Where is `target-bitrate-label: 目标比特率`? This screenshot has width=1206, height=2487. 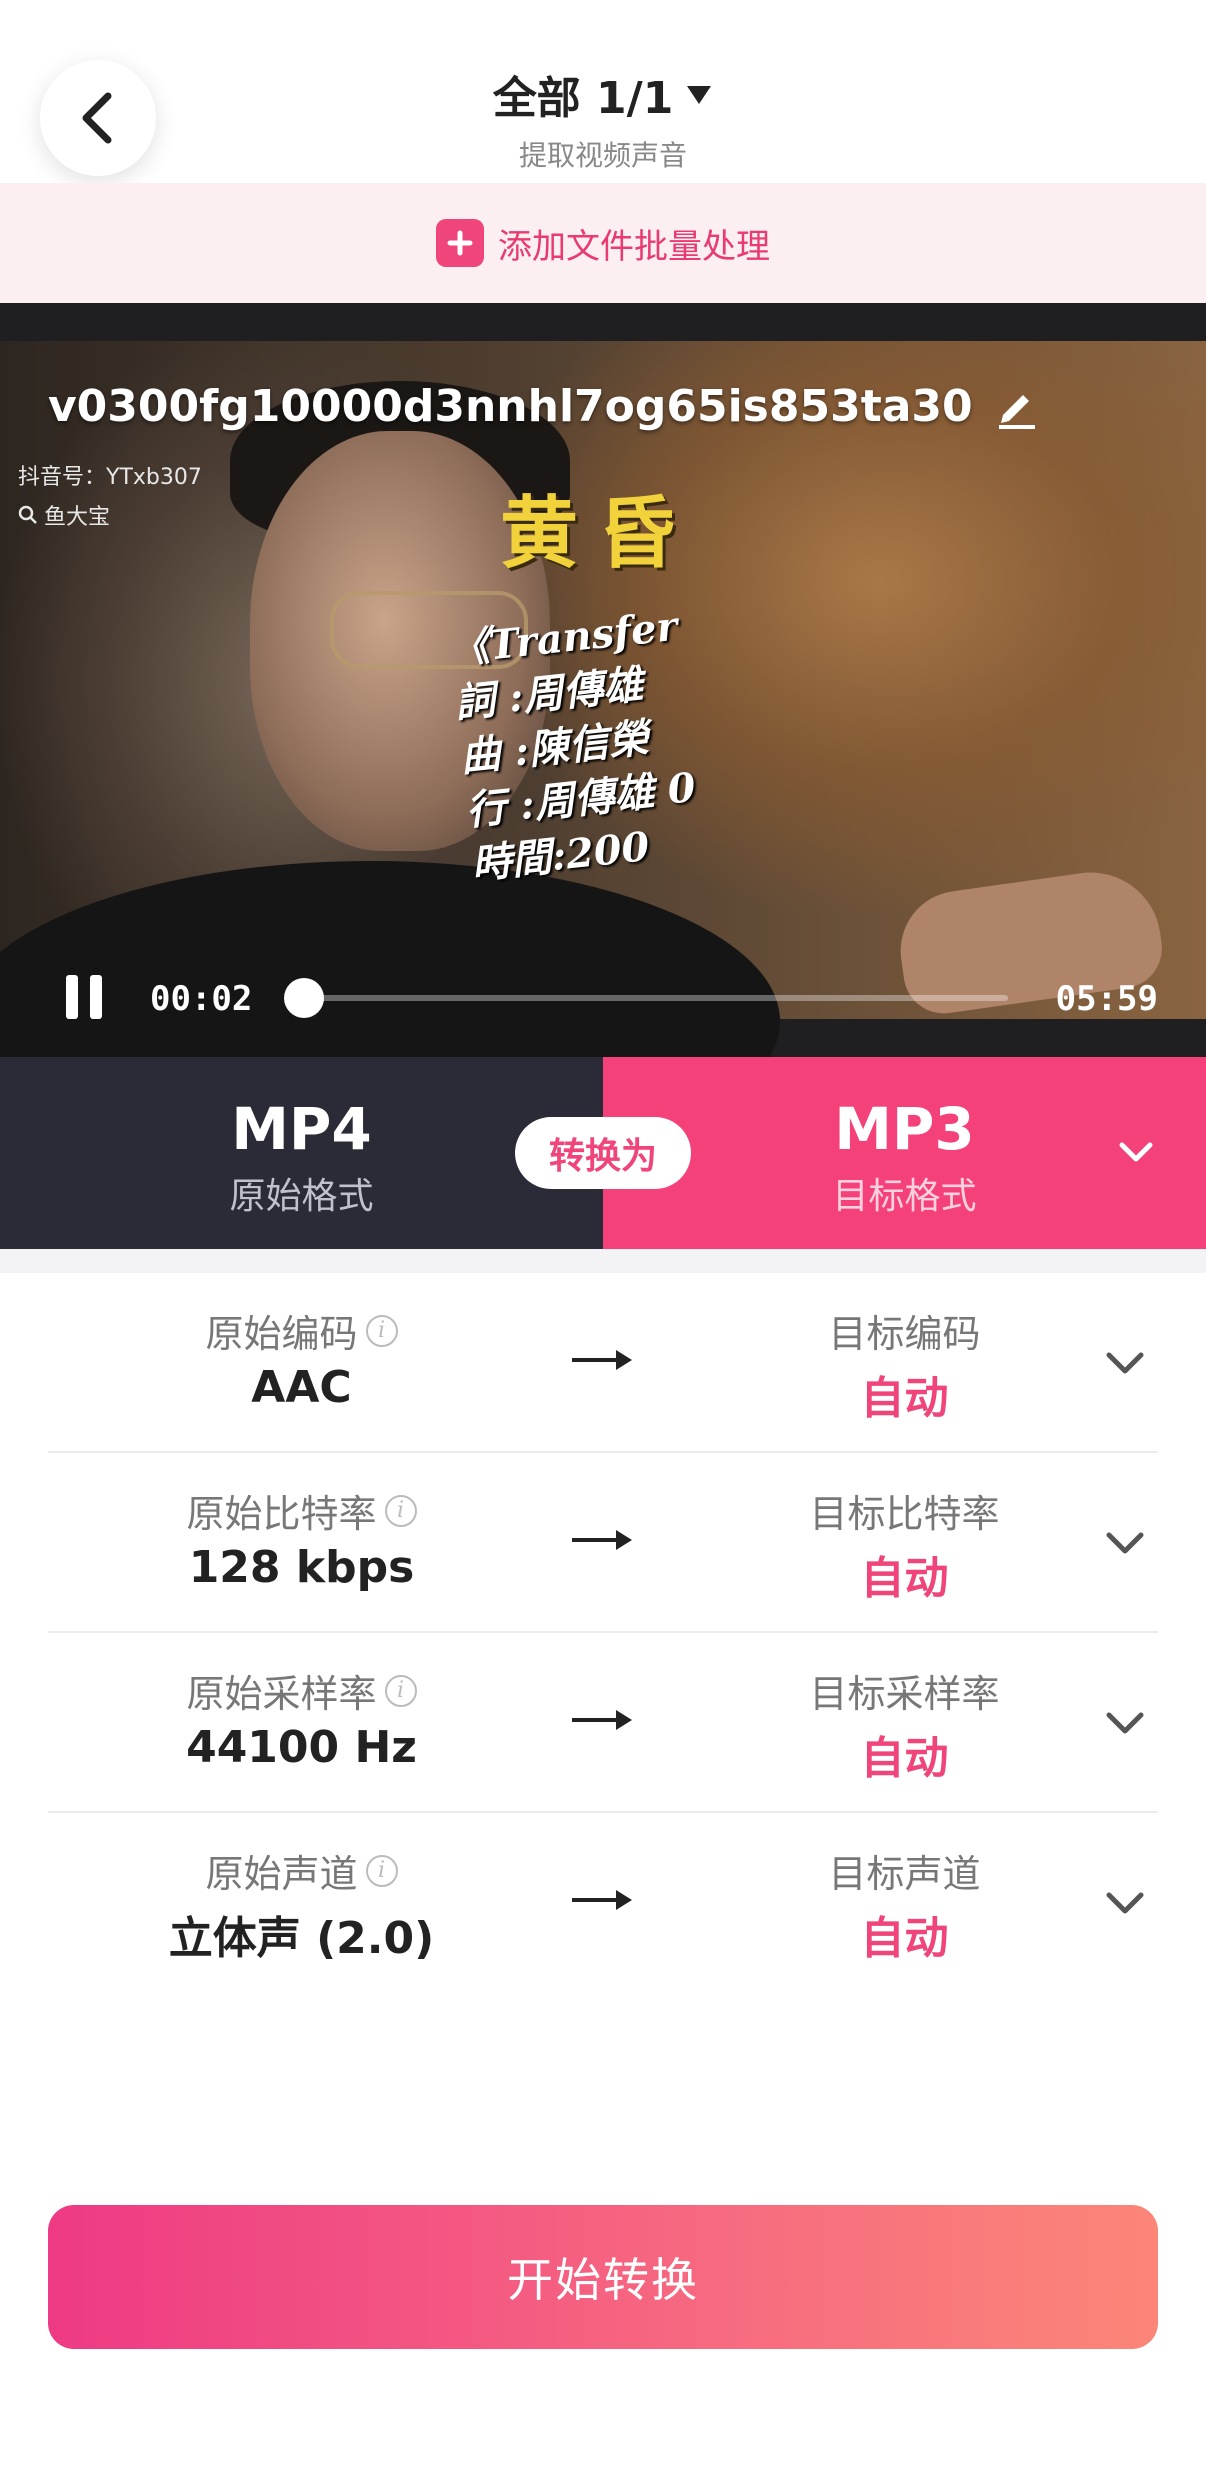
target-bitrate-label: 目标比特率 is located at coordinates (904, 1514).